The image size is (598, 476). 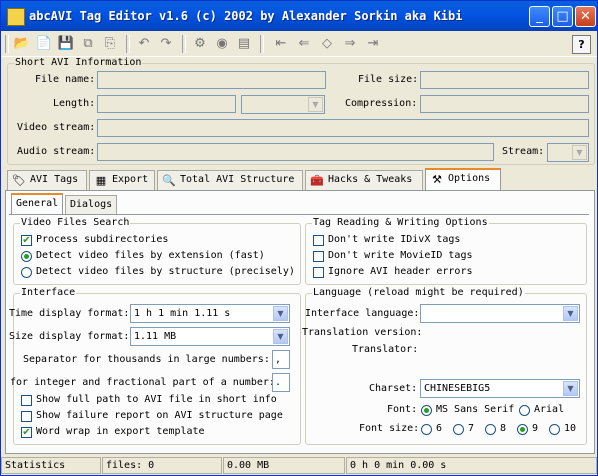 What do you see at coordinates (210, 336) in the screenshot?
I see `size-format-combo: 1.11 MB ▼` at bounding box center [210, 336].